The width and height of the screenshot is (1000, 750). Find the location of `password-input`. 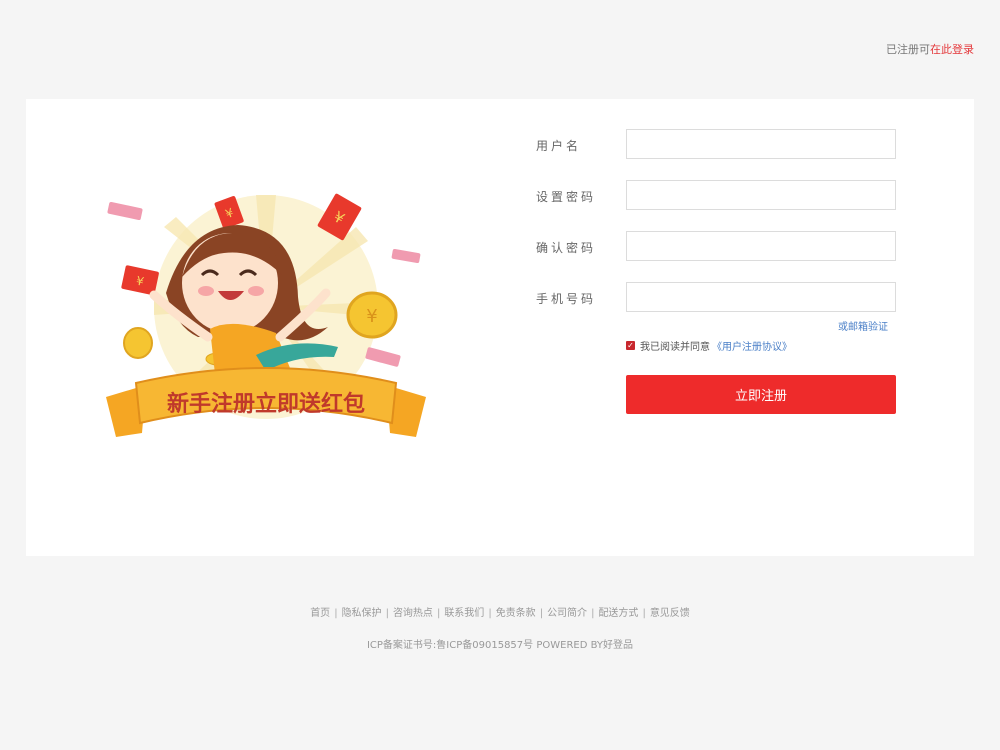

password-input is located at coordinates (761, 195).